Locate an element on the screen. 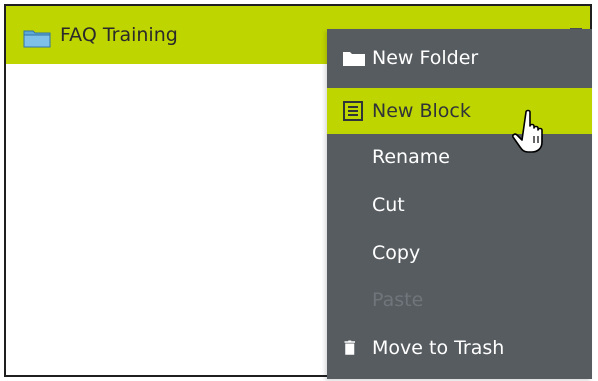 This screenshot has width=598, height=381. trash-icon is located at coordinates (349, 347).